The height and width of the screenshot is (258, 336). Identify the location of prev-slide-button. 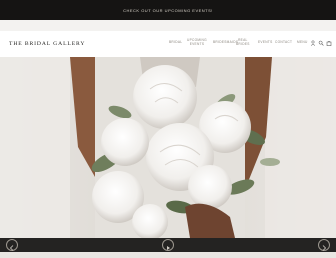
(12, 245).